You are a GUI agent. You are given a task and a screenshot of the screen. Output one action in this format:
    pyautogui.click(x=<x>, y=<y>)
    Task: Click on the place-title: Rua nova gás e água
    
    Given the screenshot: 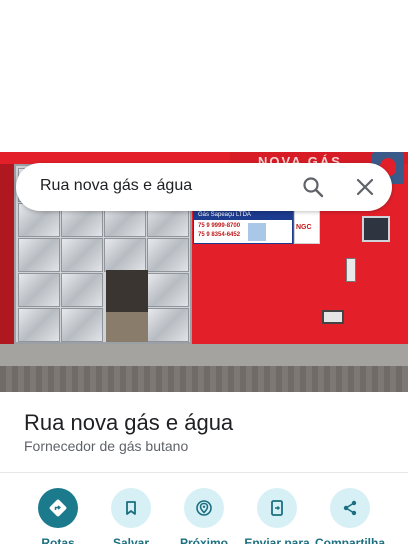 What is the action you would take?
    pyautogui.click(x=129, y=422)
    